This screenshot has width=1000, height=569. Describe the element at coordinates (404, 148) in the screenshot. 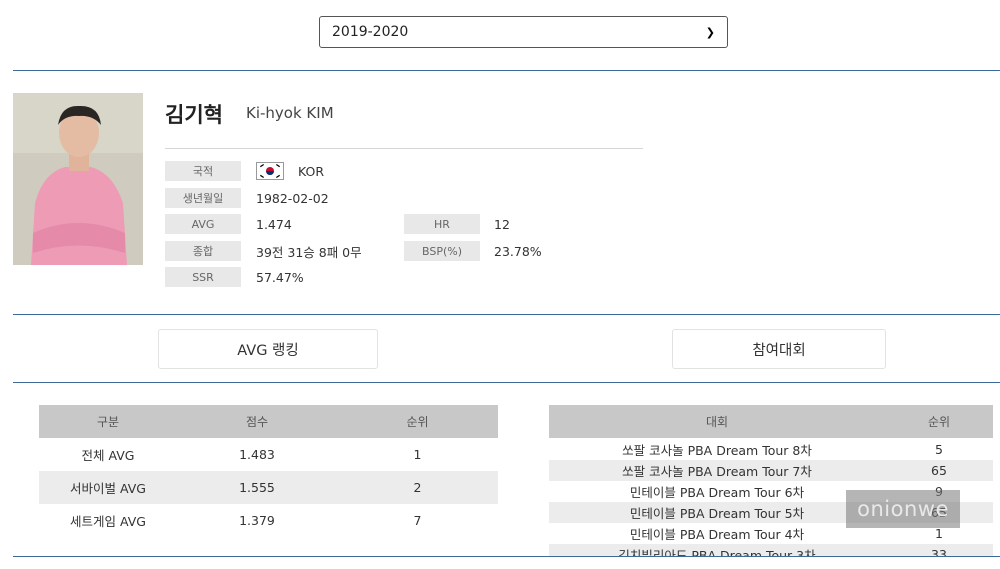

I see `name-divider` at that location.